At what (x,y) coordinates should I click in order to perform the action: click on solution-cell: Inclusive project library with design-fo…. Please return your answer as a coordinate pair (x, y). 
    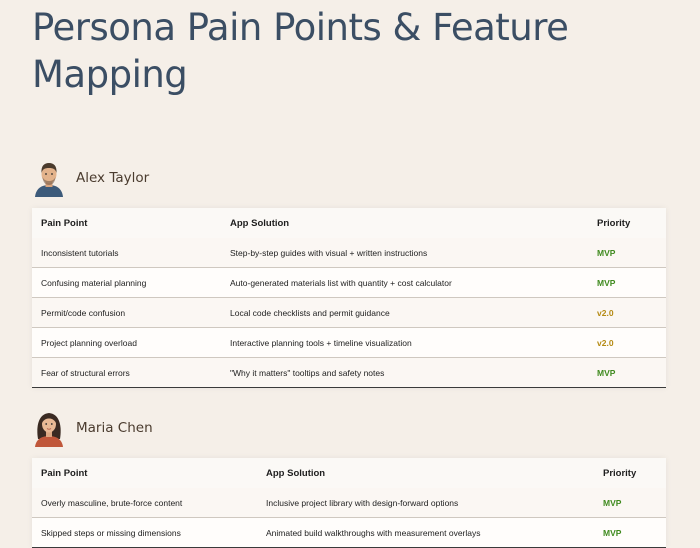
    Looking at the image, I should click on (425, 503).